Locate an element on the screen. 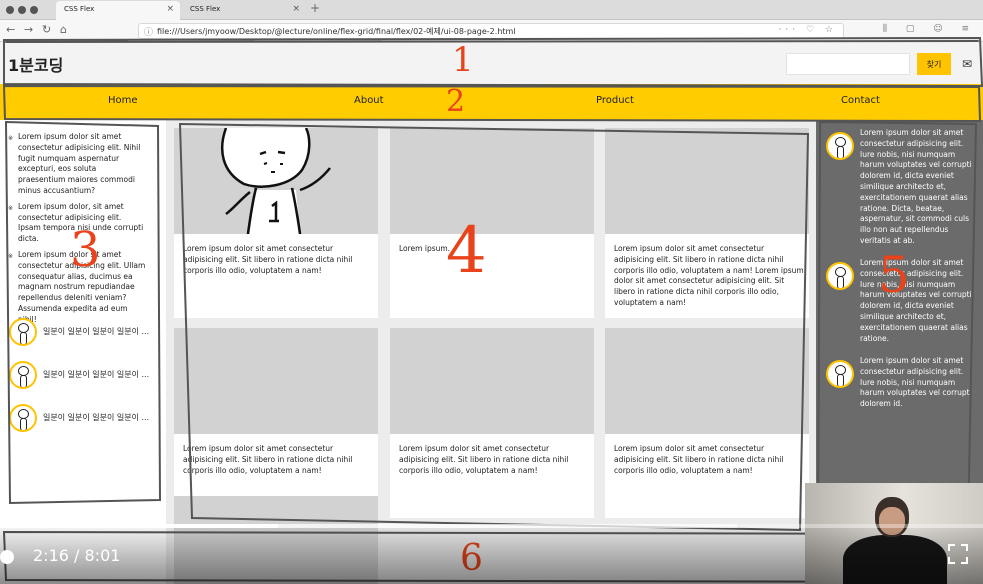 The image size is (983, 584). page-actions-icon: ··· ♡ ☆ is located at coordinates (808, 30).